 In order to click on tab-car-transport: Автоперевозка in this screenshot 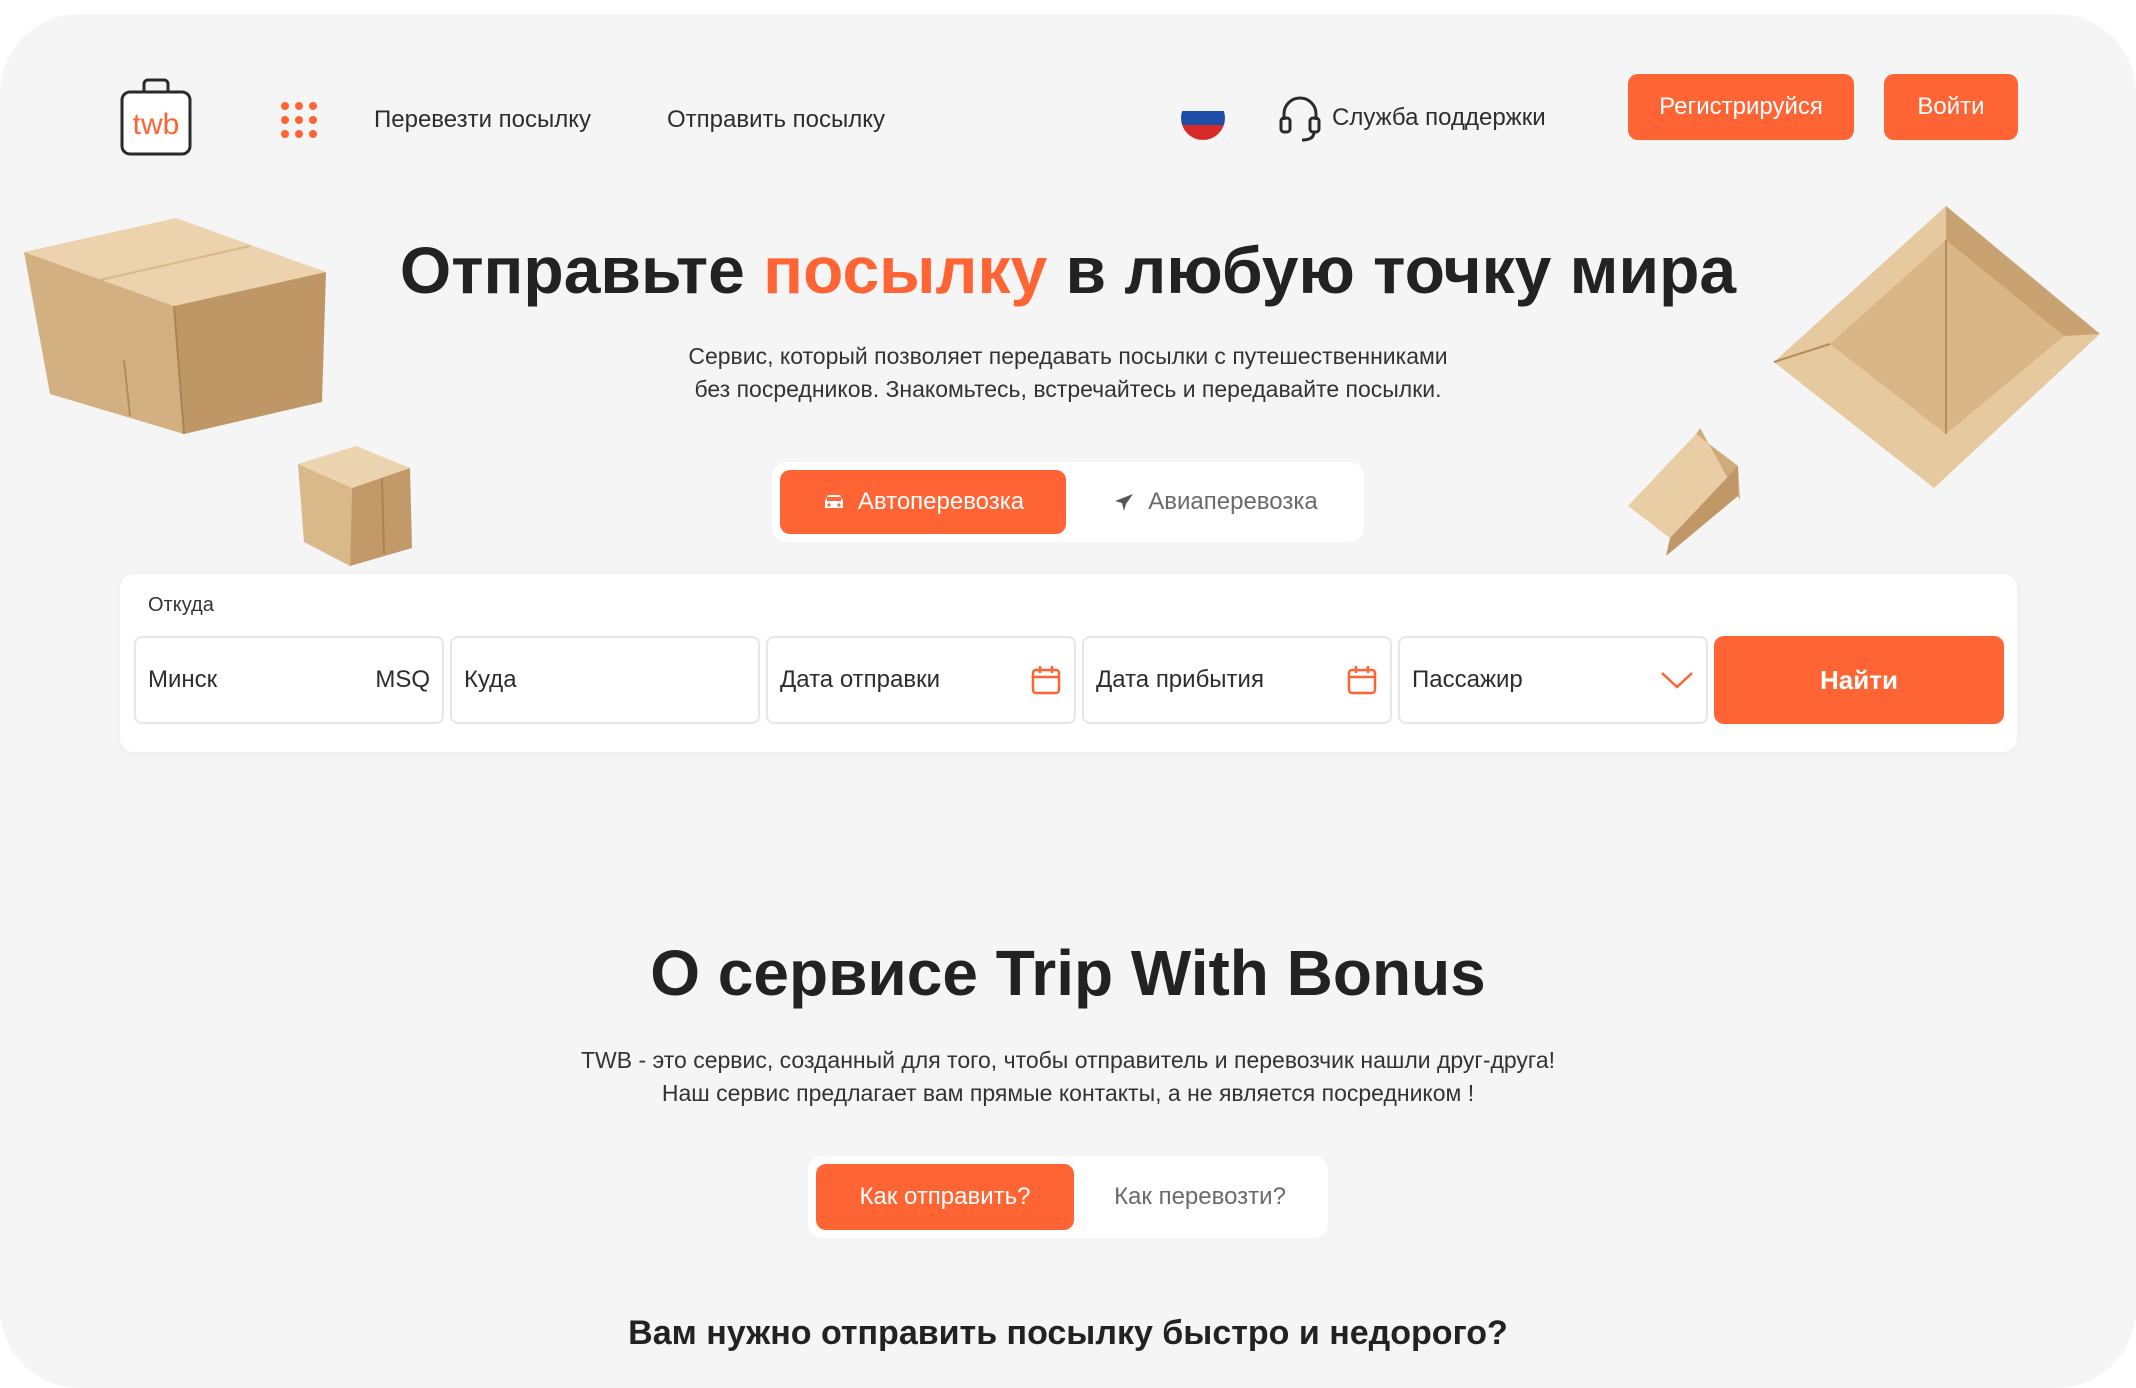, I will do `click(923, 502)`.